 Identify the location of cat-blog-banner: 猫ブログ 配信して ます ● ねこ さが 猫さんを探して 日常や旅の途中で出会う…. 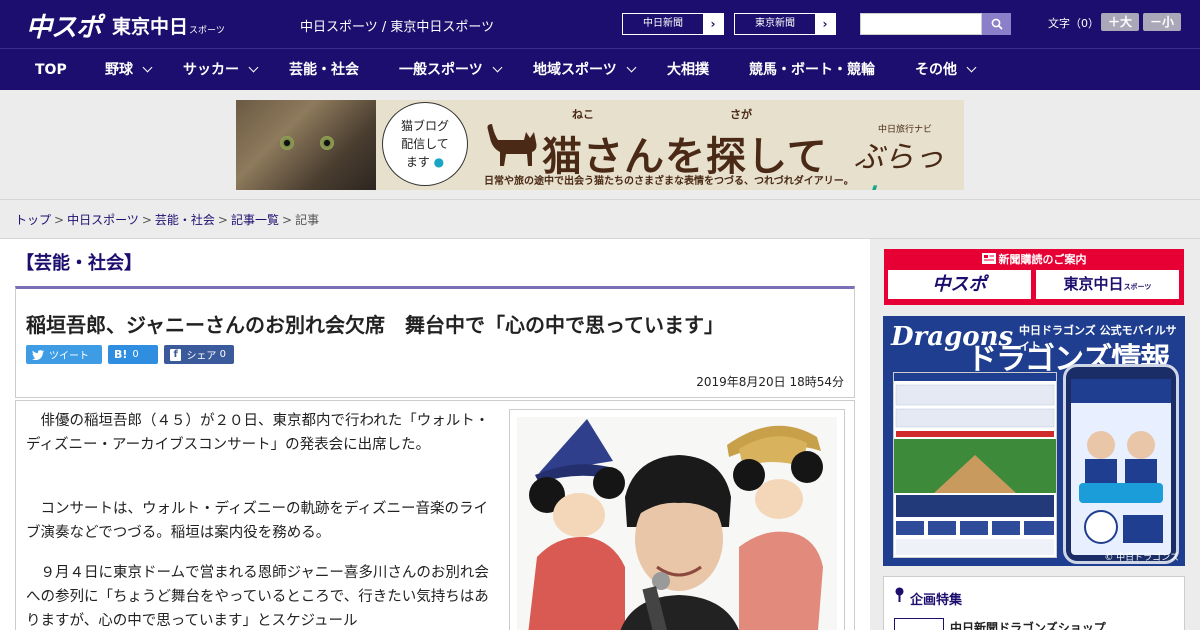
(600, 145).